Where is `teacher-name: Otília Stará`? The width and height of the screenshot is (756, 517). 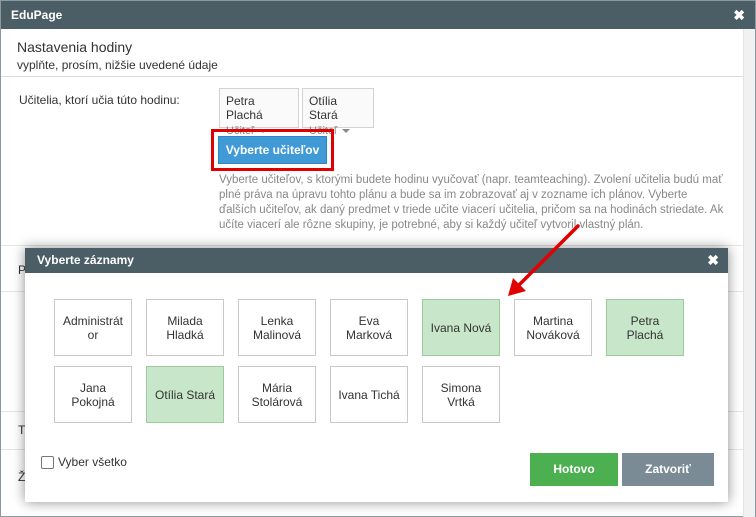
teacher-name: Otília Stará is located at coordinates (323, 108).